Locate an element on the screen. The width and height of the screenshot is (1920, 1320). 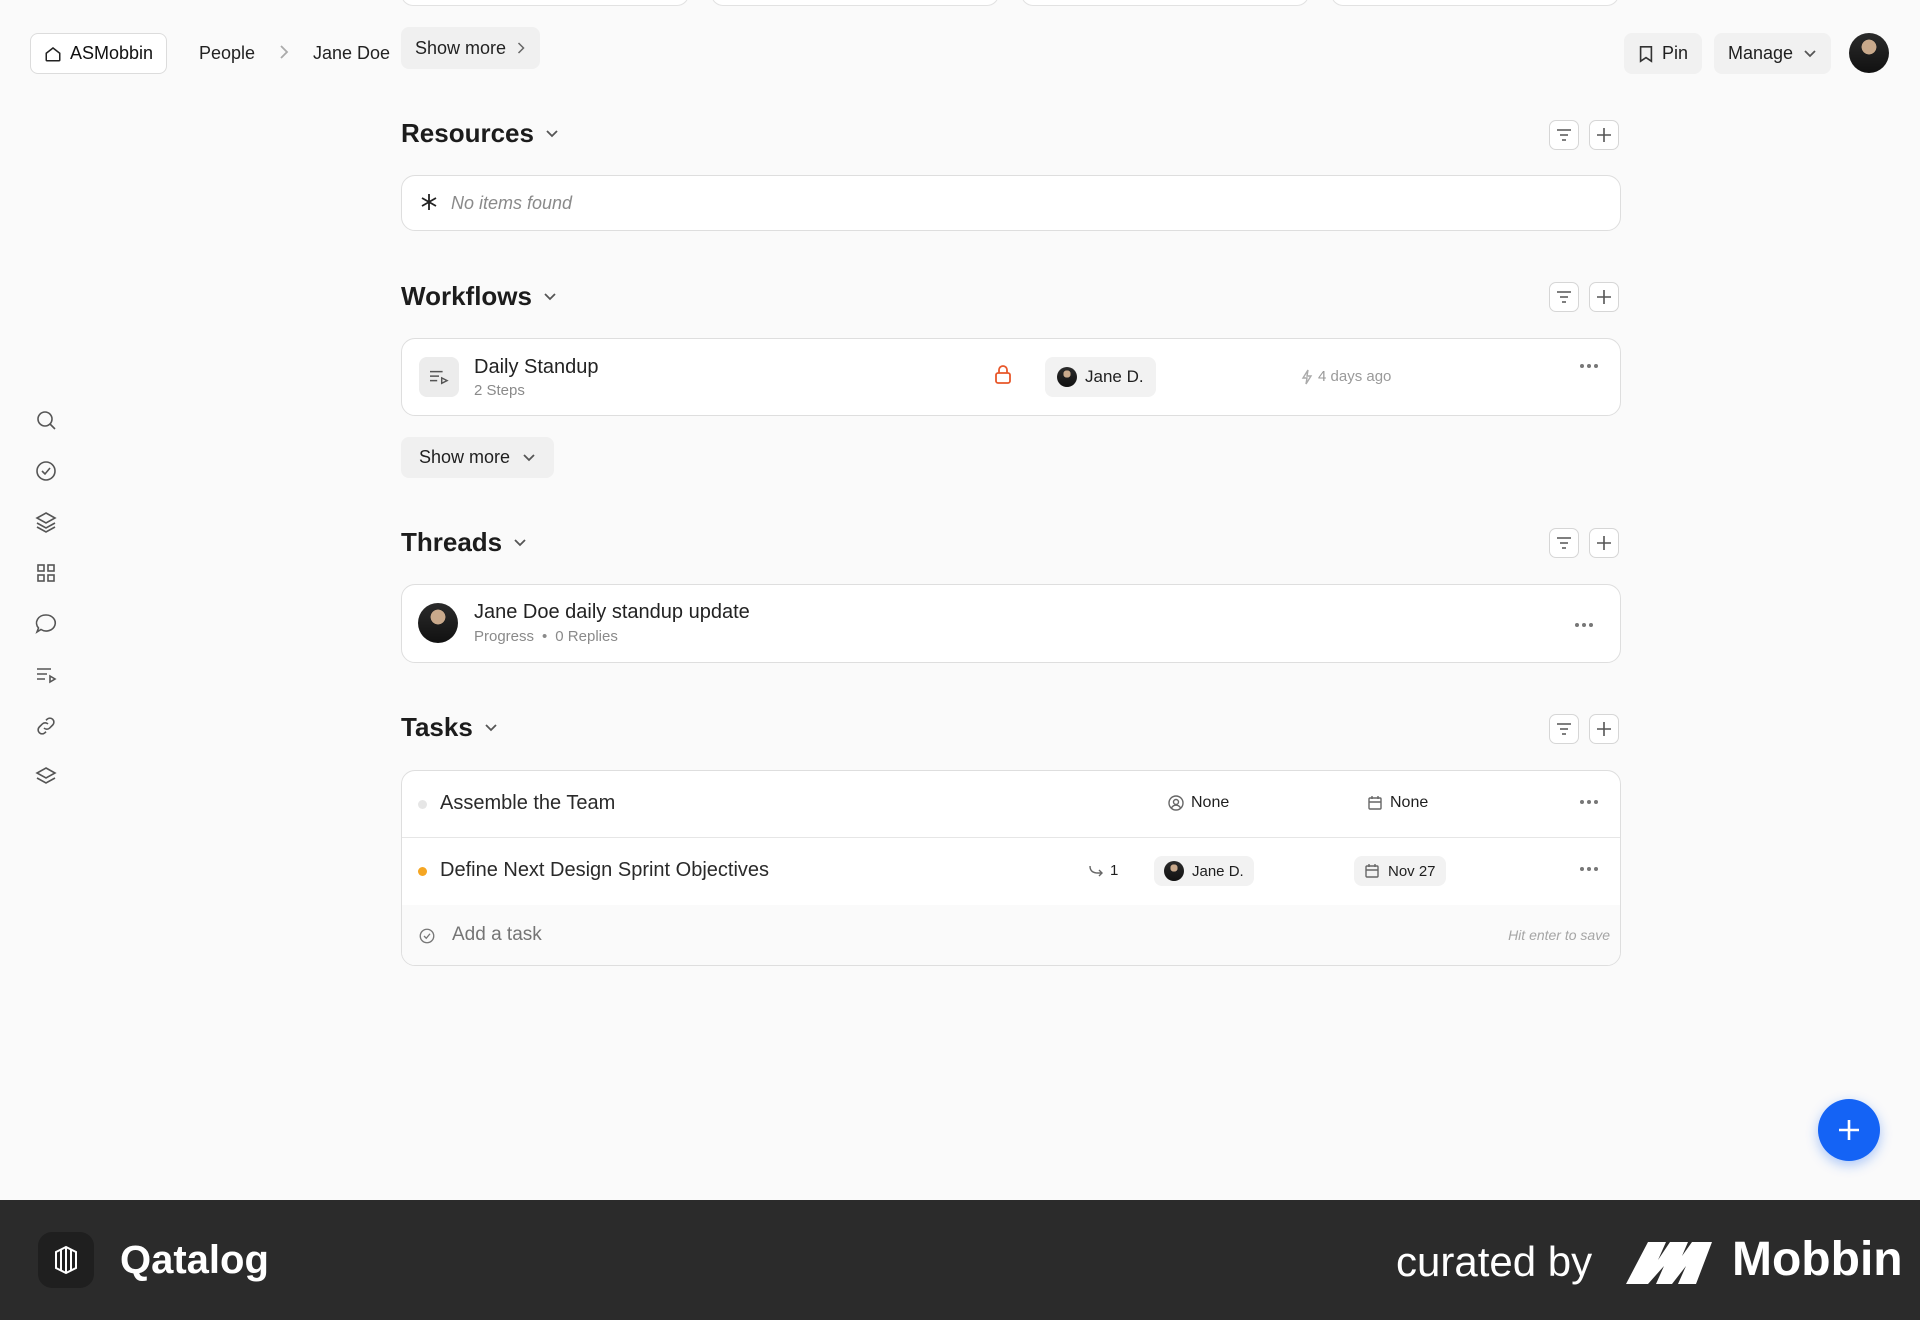
manage-dropdown: Manage is located at coordinates (1773, 53).